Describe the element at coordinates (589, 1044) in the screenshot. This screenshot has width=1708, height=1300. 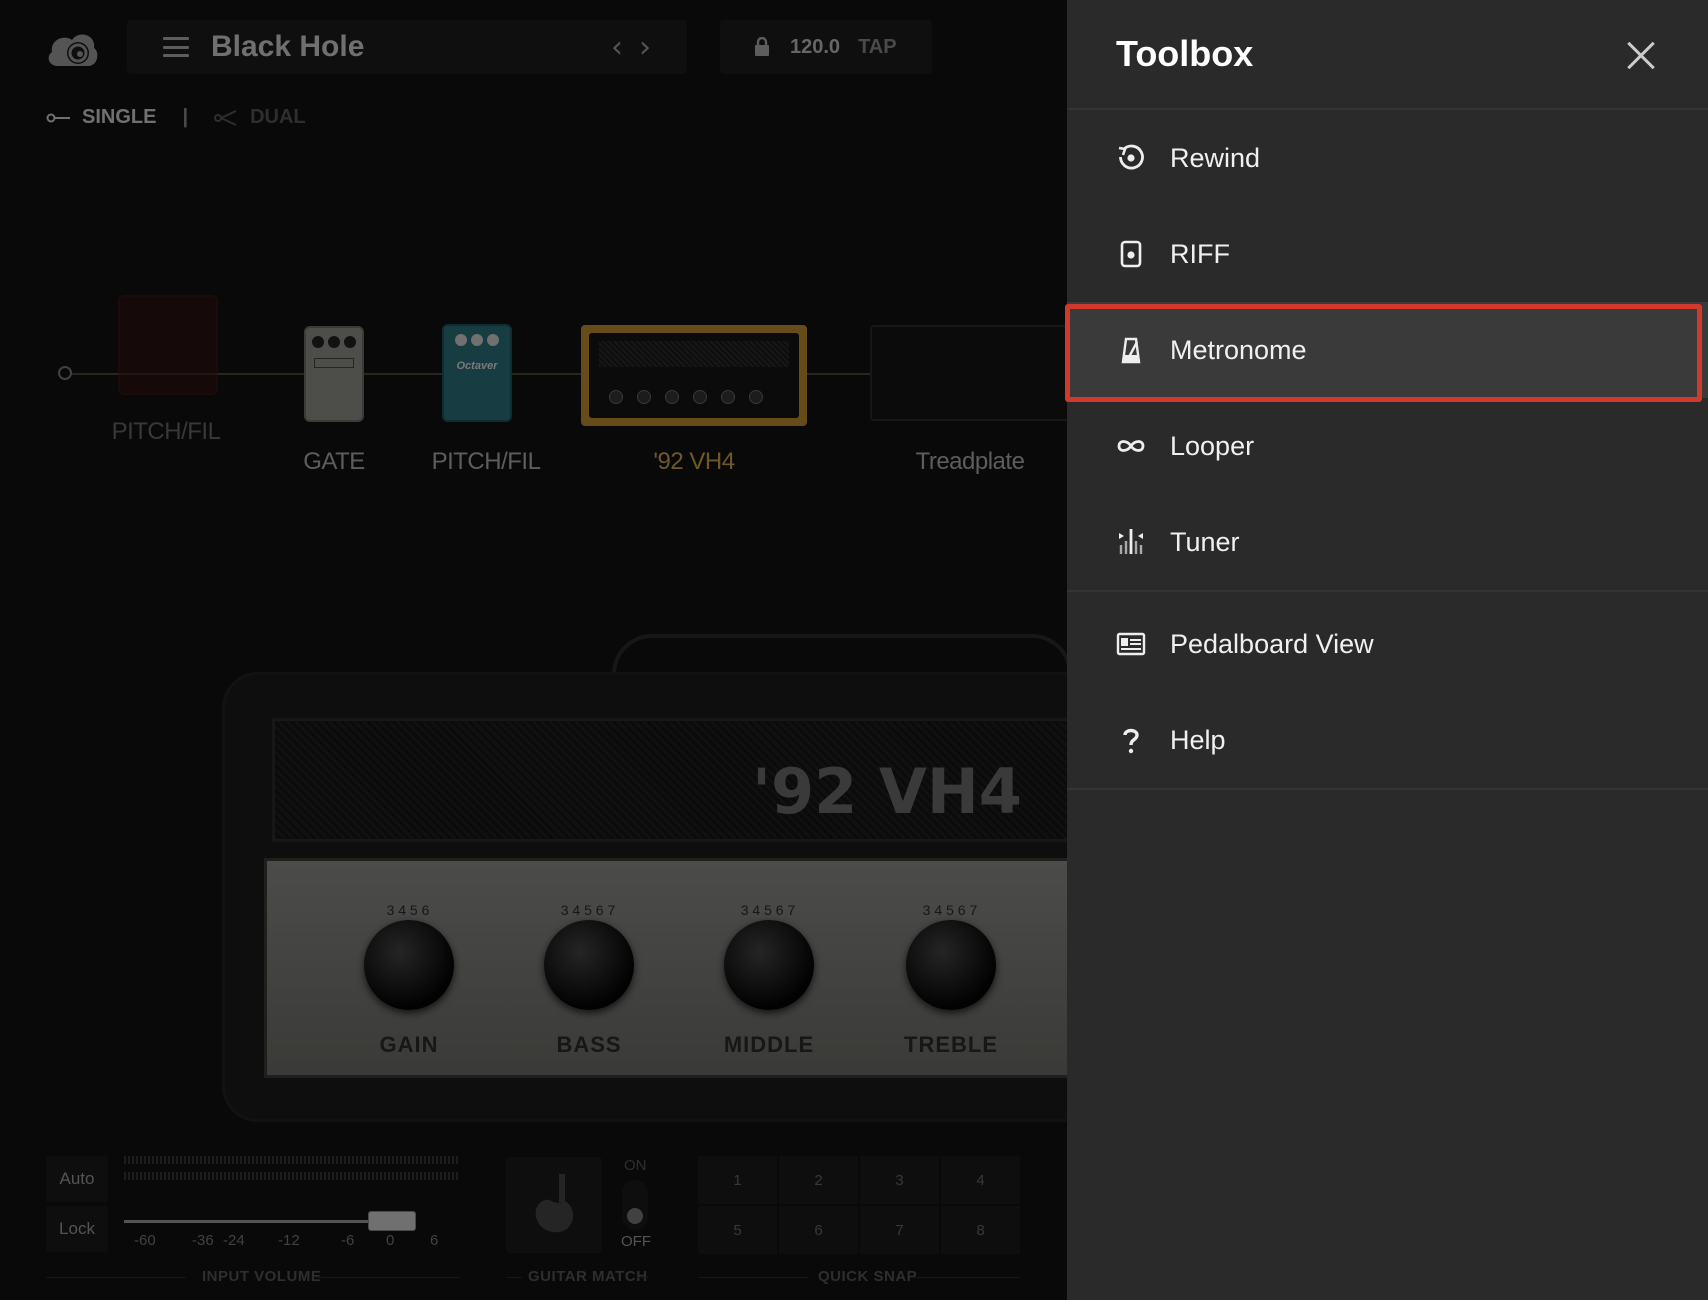
I see `bass-knob-label: BASS` at that location.